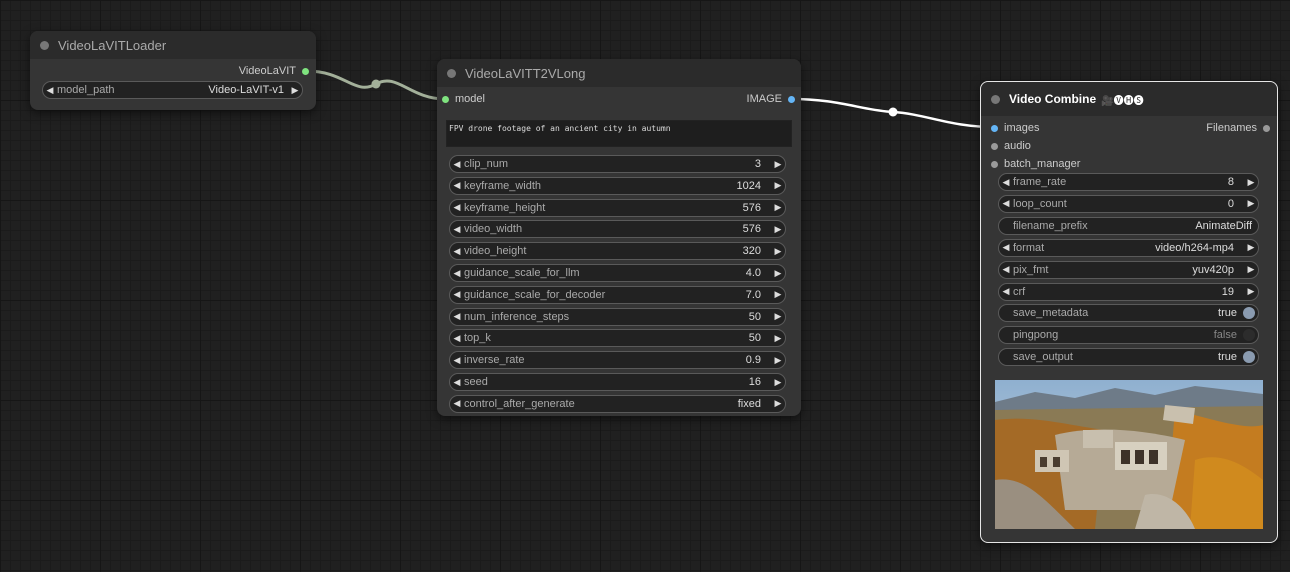  What do you see at coordinates (1128, 357) in the screenshot?
I see `save-output-widget: save_output true` at bounding box center [1128, 357].